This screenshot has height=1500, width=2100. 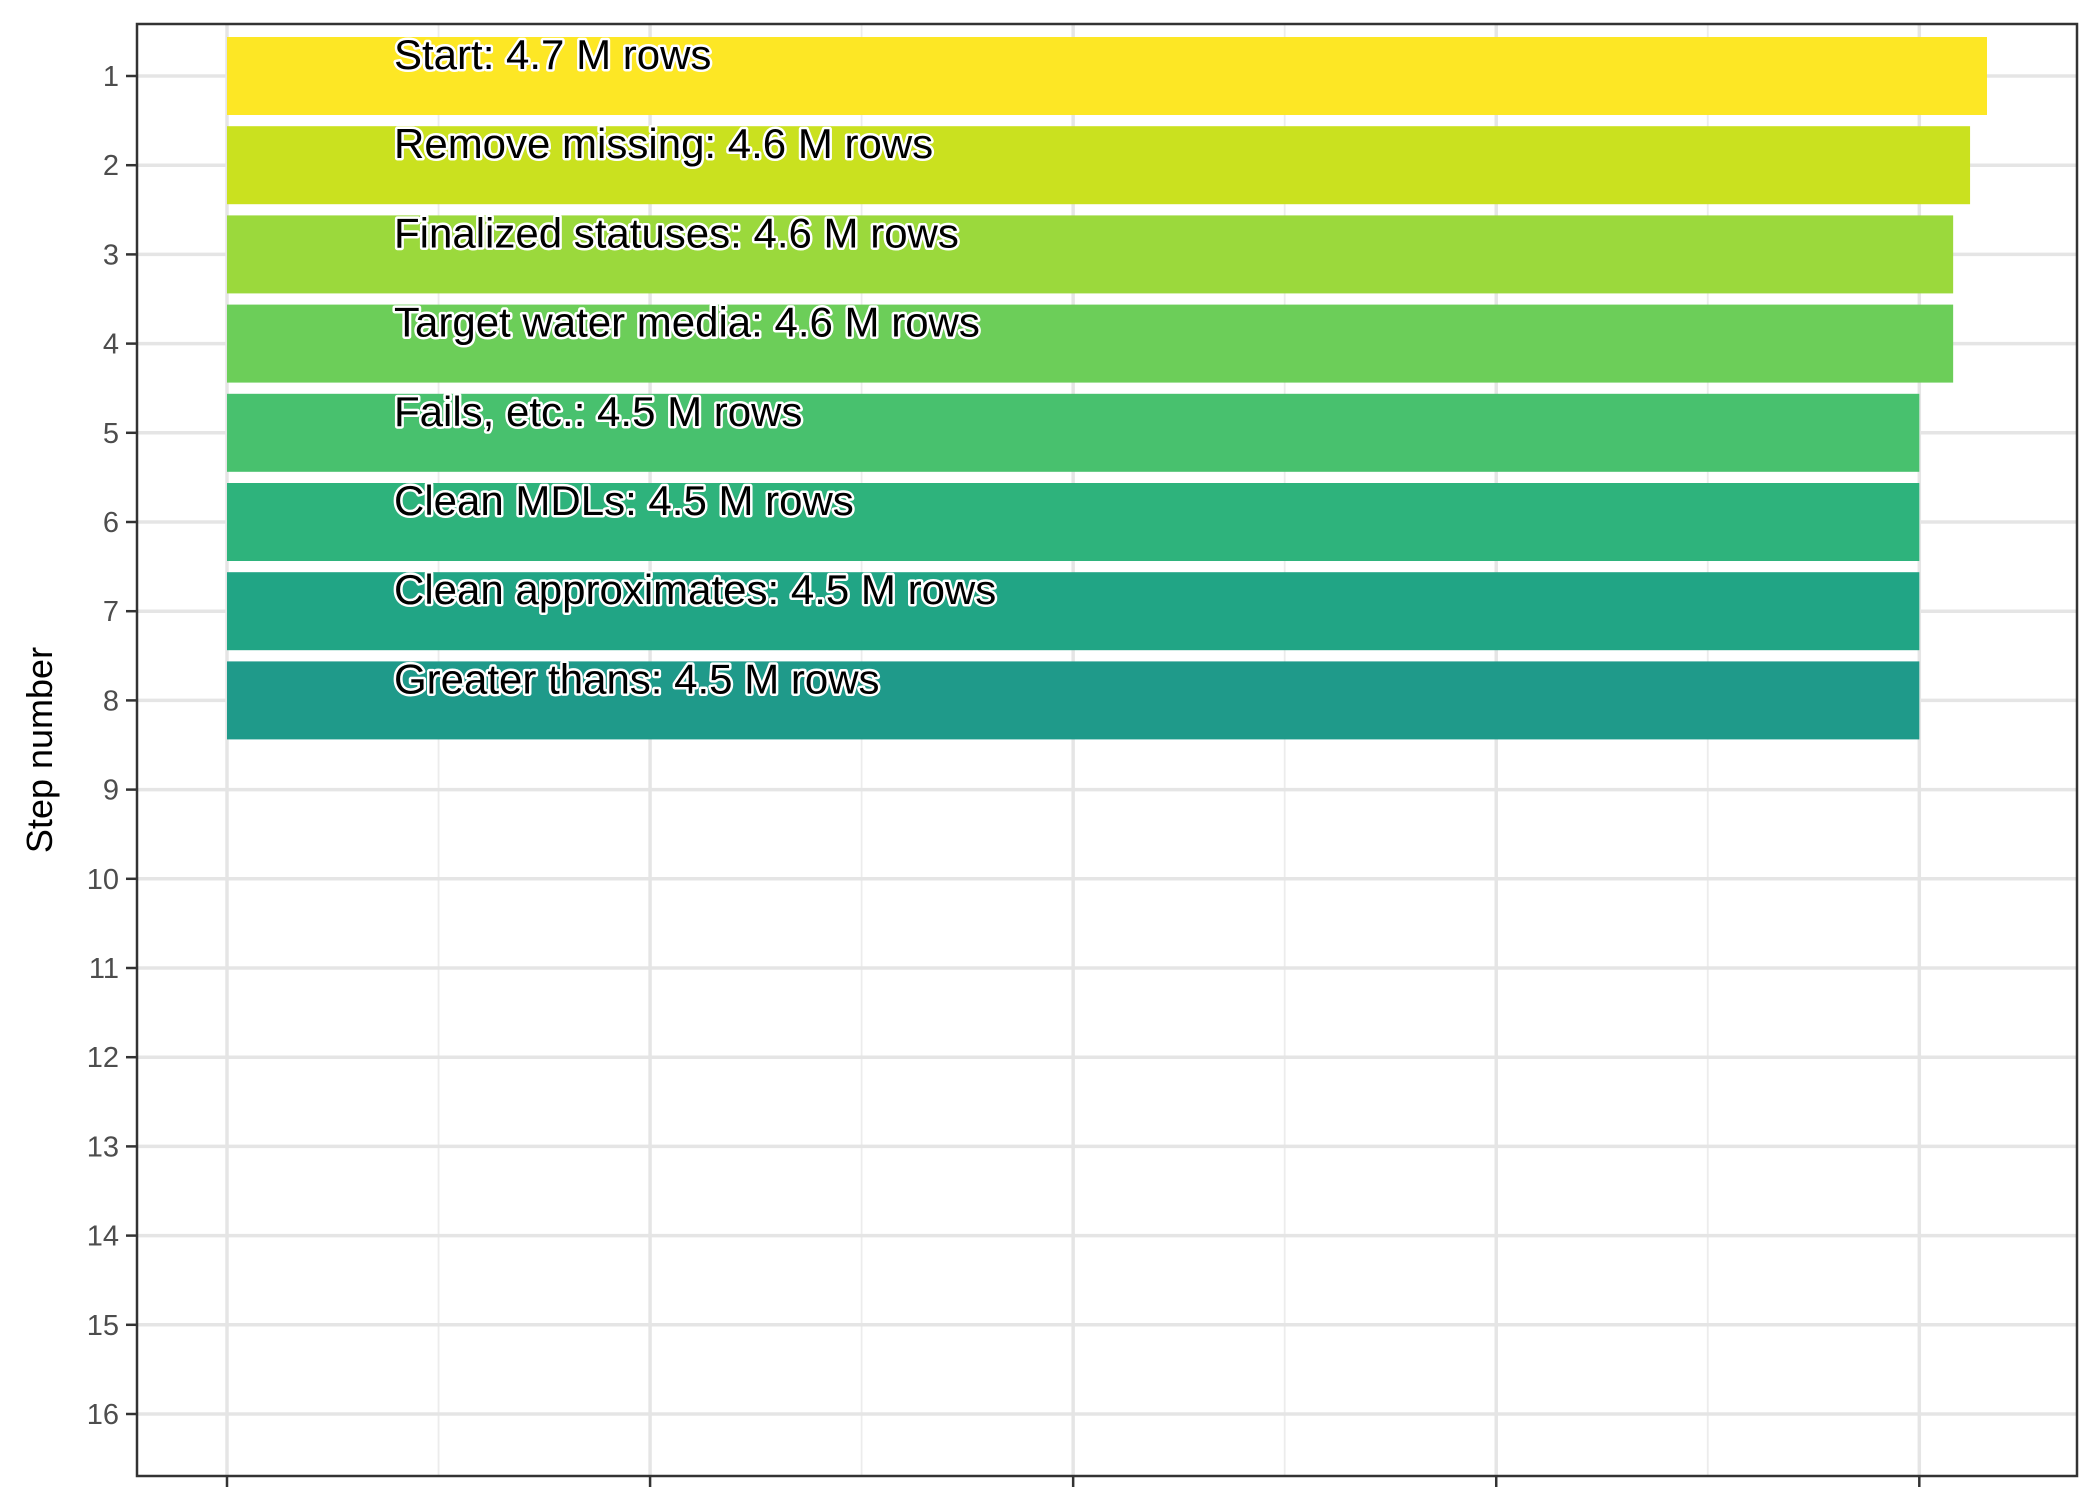 I want to click on bar-label-step-3: Finalized statuses: 4.6 M rows, so click(x=676, y=232).